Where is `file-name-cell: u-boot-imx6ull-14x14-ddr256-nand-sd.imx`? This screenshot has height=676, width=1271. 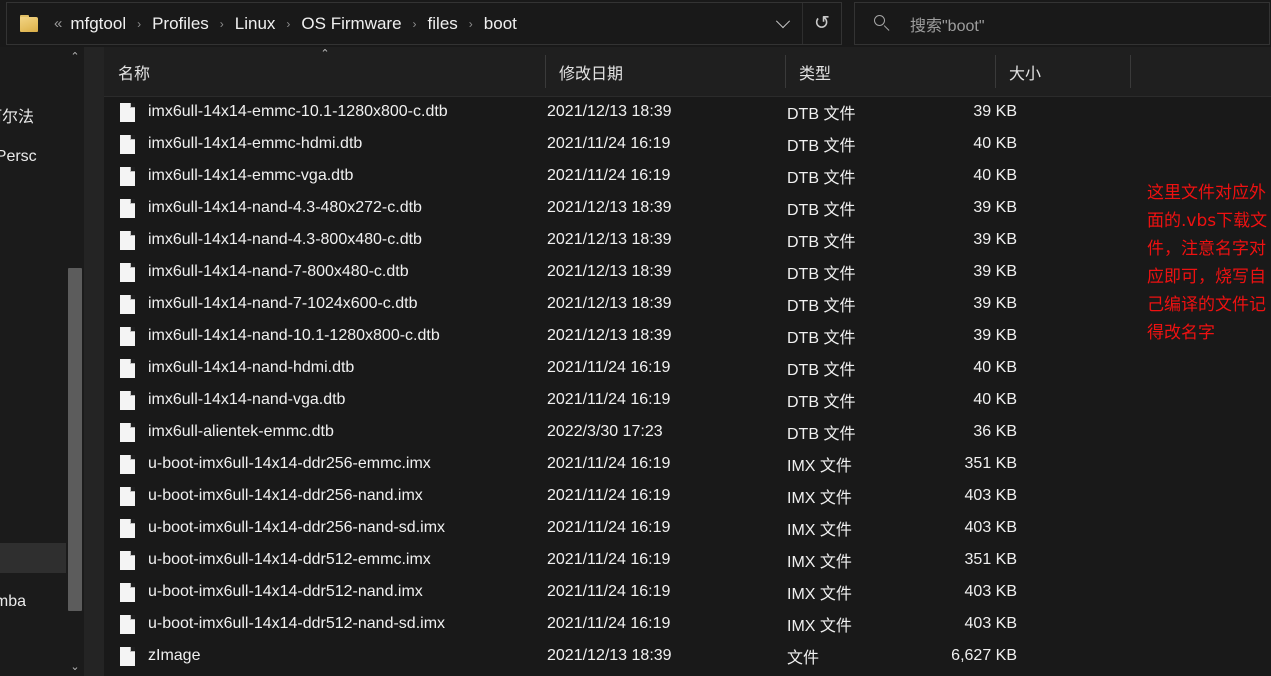 file-name-cell: u-boot-imx6ull-14x14-ddr256-nand-sd.imx is located at coordinates (282, 528).